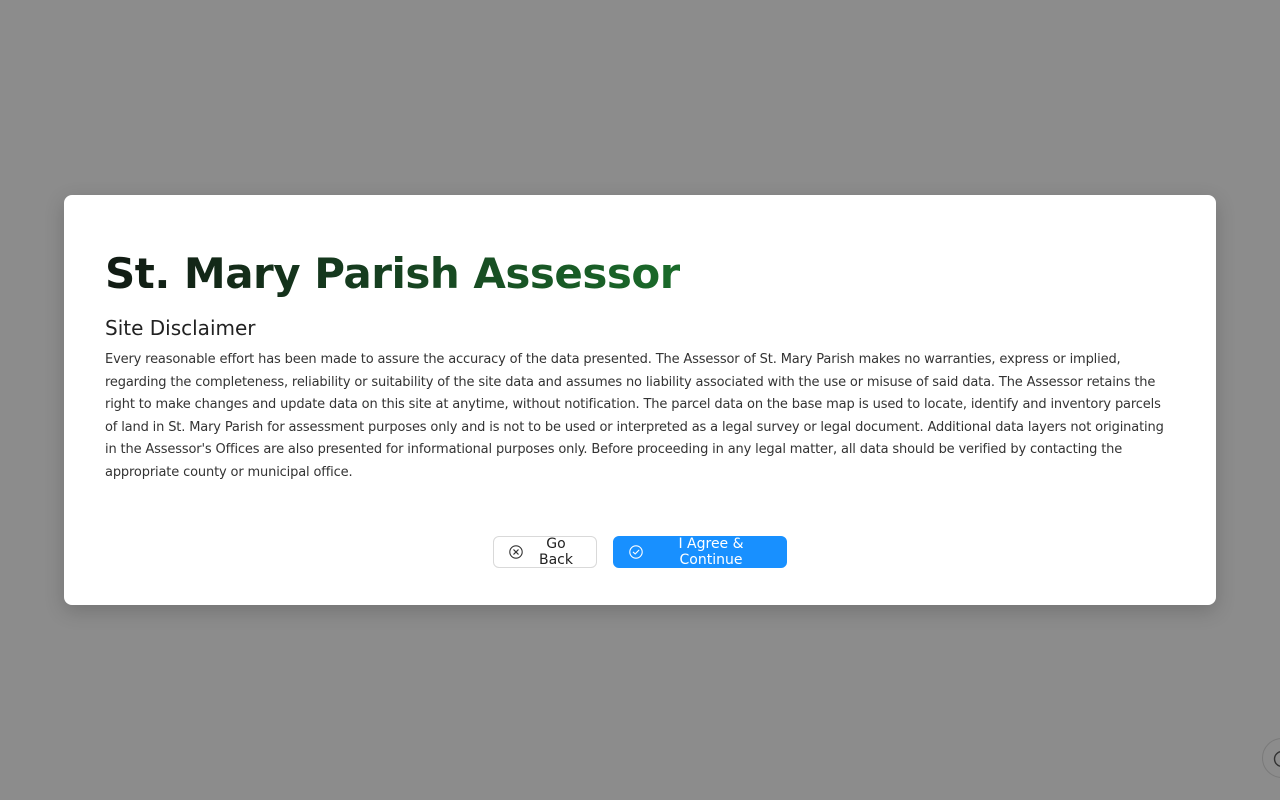  Describe the element at coordinates (556, 552) in the screenshot. I see `go-back-label: Go Back` at that location.